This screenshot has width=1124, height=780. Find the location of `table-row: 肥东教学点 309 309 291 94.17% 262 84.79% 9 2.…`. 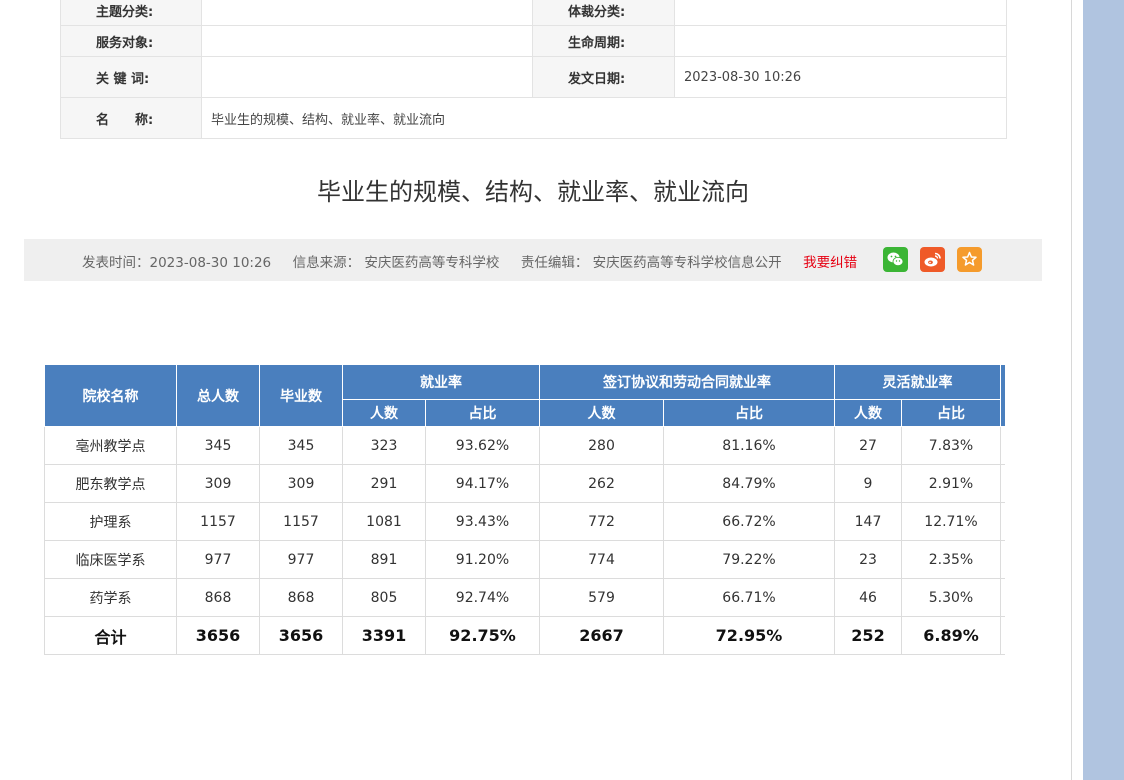

table-row: 肥东教学点 309 309 291 94.17% 262 84.79% 9 2.… is located at coordinates (524, 483).